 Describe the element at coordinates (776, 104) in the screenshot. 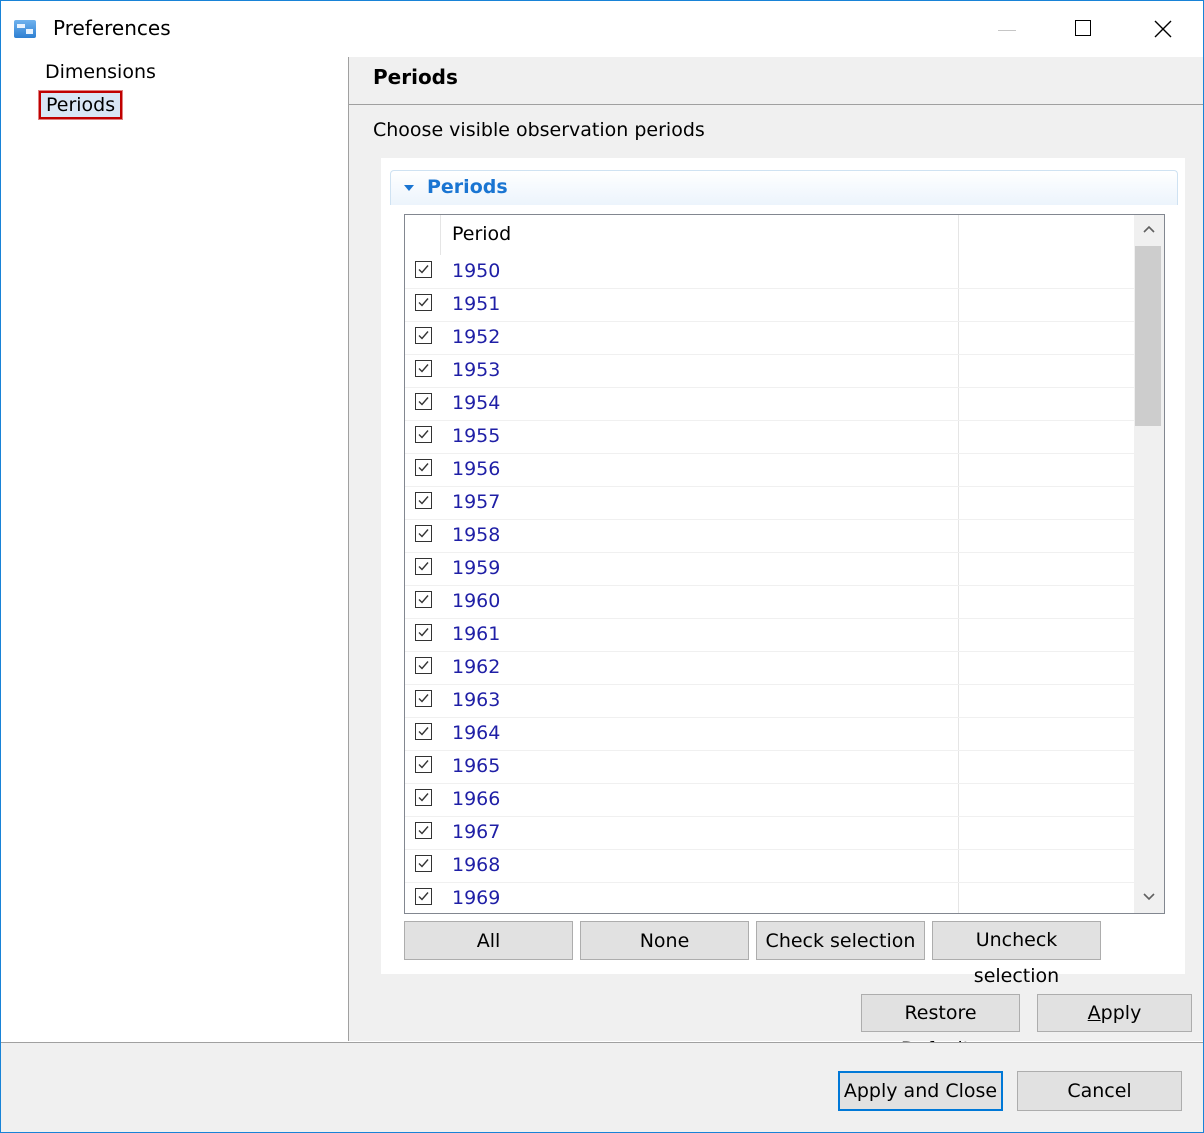

I see `header-divider` at that location.